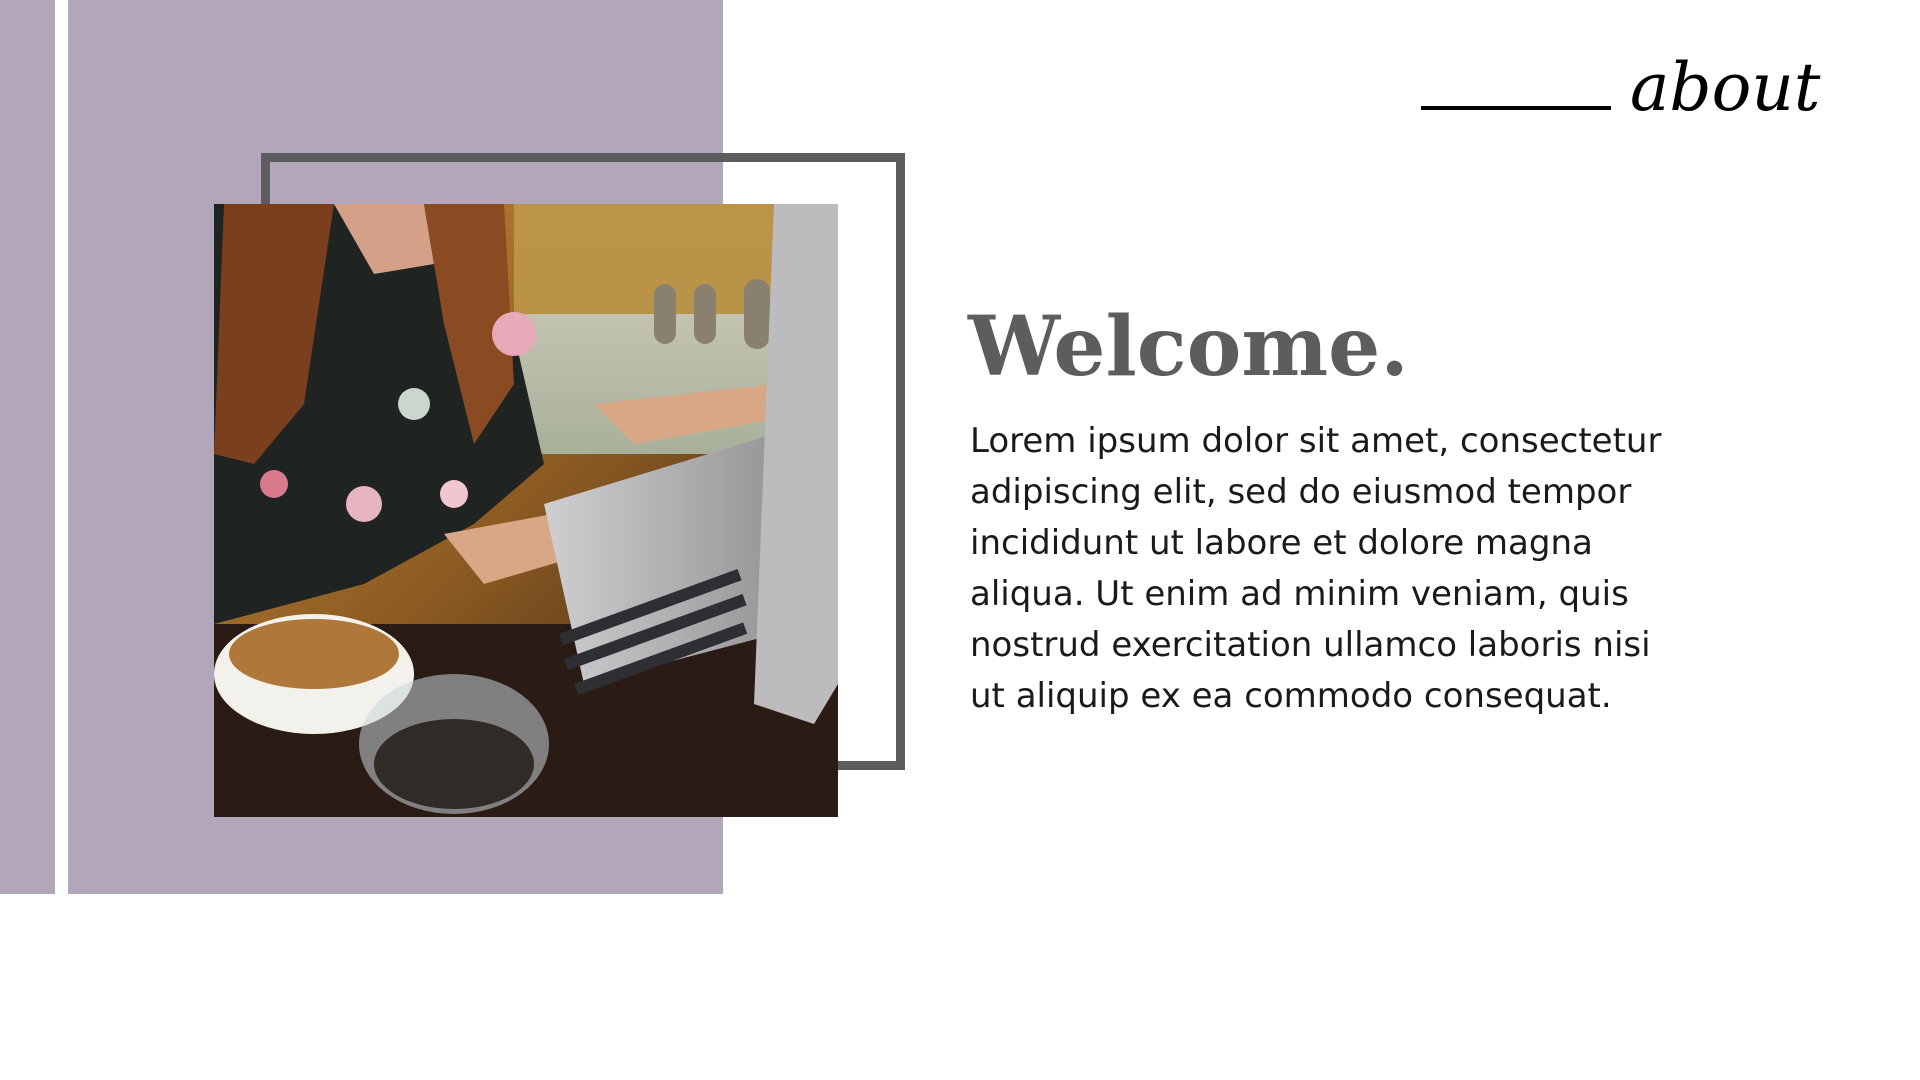 The image size is (1920, 1080). I want to click on about-heading: about, so click(1725, 87).